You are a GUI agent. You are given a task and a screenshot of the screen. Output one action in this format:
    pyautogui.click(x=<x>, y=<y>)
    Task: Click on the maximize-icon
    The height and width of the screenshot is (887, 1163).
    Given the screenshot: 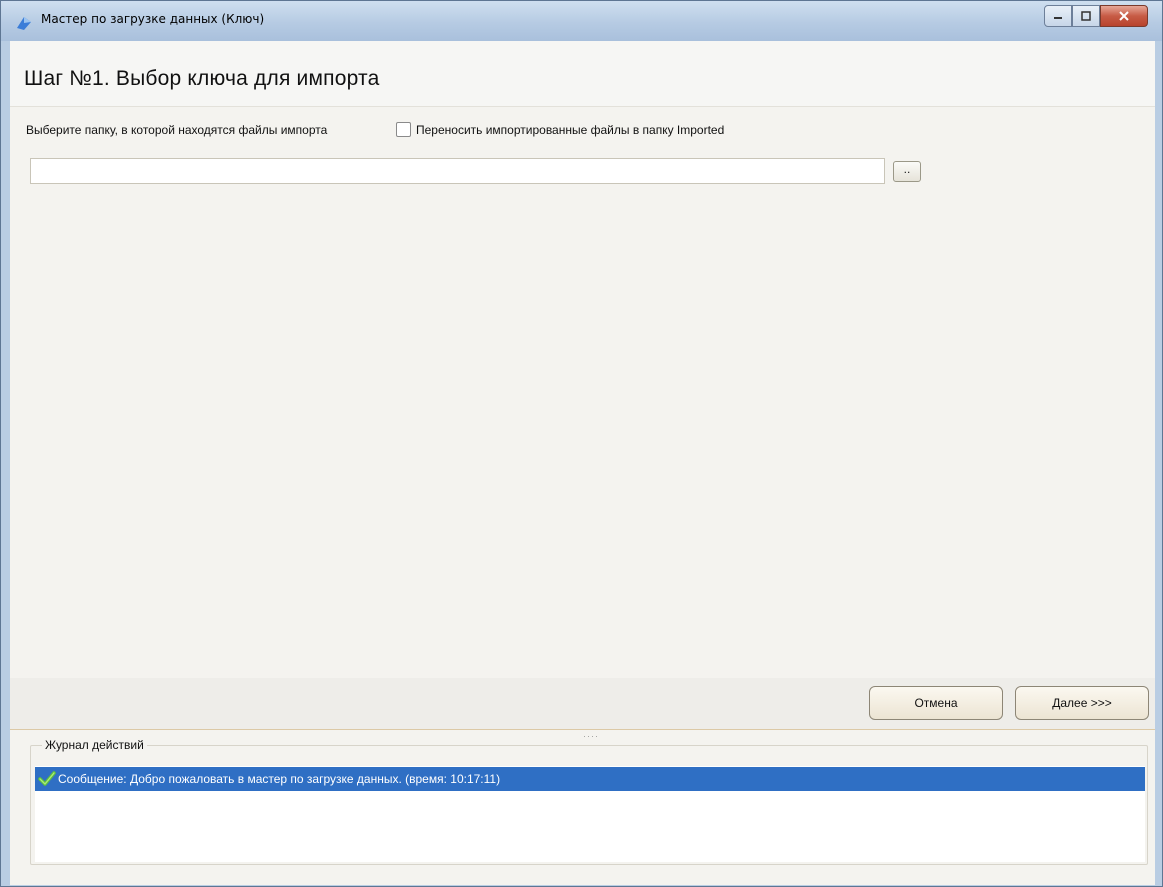 What is the action you would take?
    pyautogui.click(x=1086, y=16)
    